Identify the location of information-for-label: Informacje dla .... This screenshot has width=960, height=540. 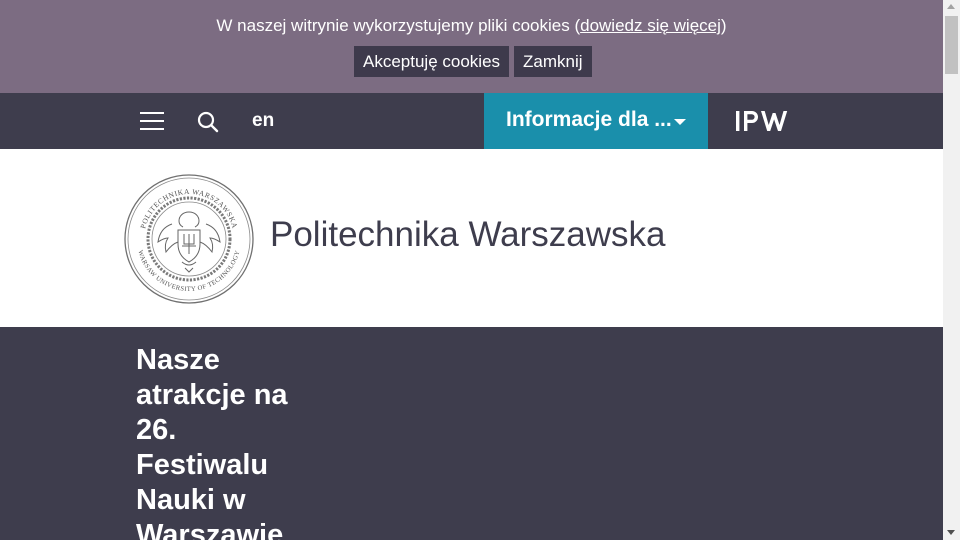
(589, 119).